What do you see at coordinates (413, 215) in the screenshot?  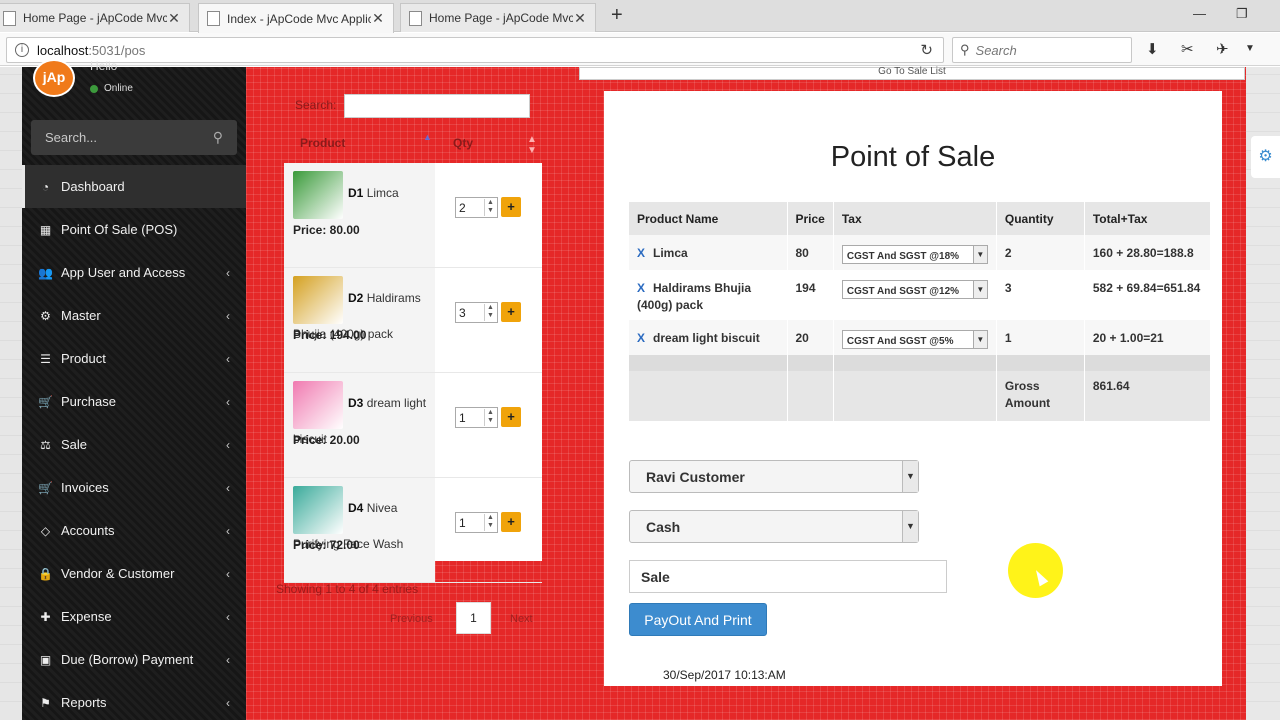 I see `product-row: D1 Limca Price: 80.00 2 ▲ ▼ +` at bounding box center [413, 215].